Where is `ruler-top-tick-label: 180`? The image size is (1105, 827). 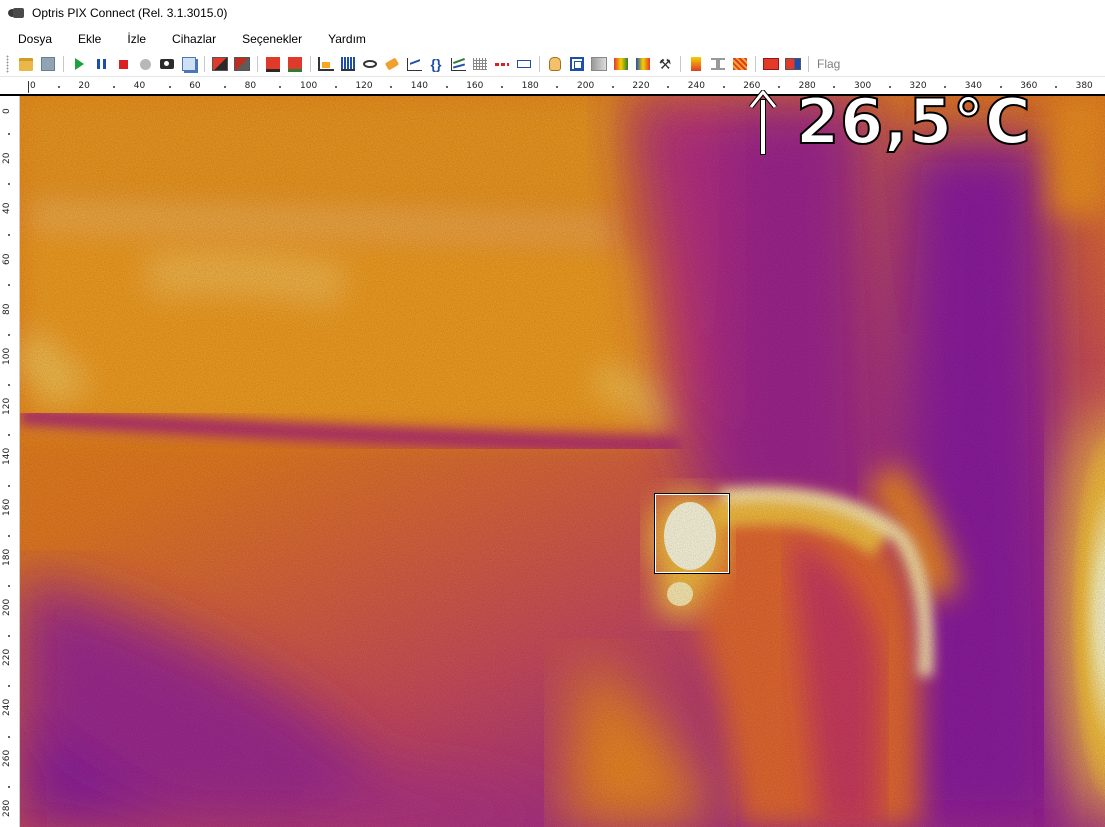 ruler-top-tick-label: 180 is located at coordinates (530, 86).